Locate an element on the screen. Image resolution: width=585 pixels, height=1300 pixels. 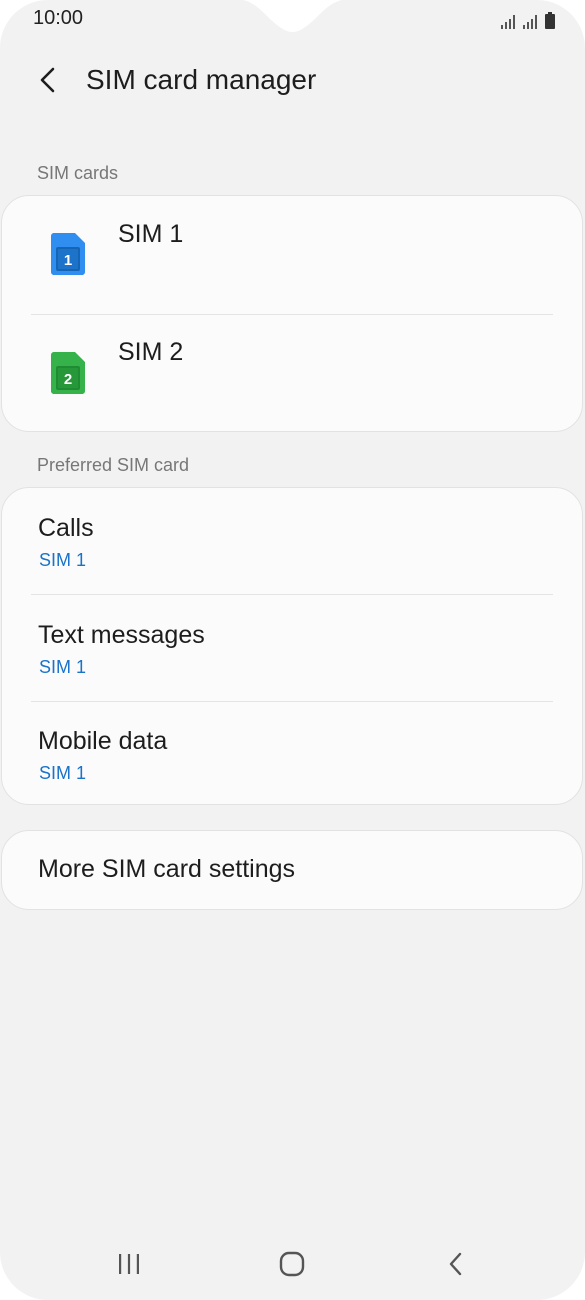
app-bar: SIM card manager is located at coordinates (292, 81).